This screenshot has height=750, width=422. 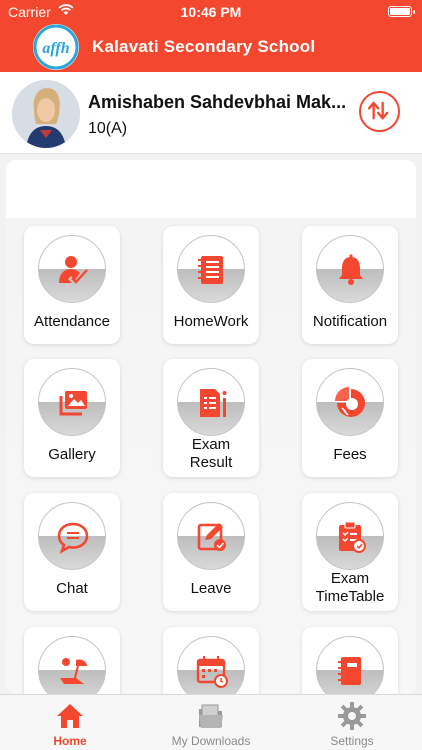 What do you see at coordinates (352, 741) in the screenshot?
I see `tab-label: Settings` at bounding box center [352, 741].